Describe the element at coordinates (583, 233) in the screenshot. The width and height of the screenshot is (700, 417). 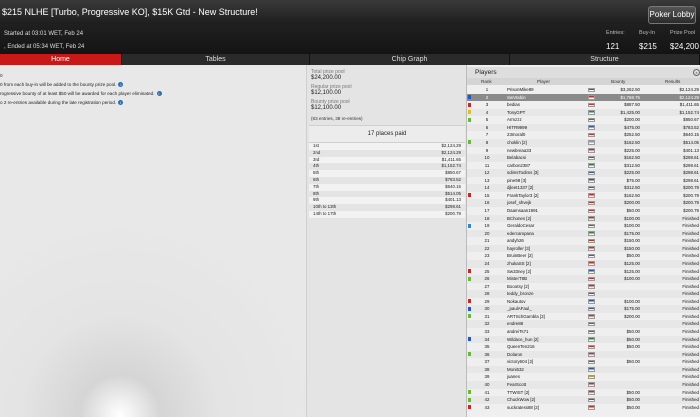
I see `player-row: 20 edercampana $175.00 Finished` at that location.